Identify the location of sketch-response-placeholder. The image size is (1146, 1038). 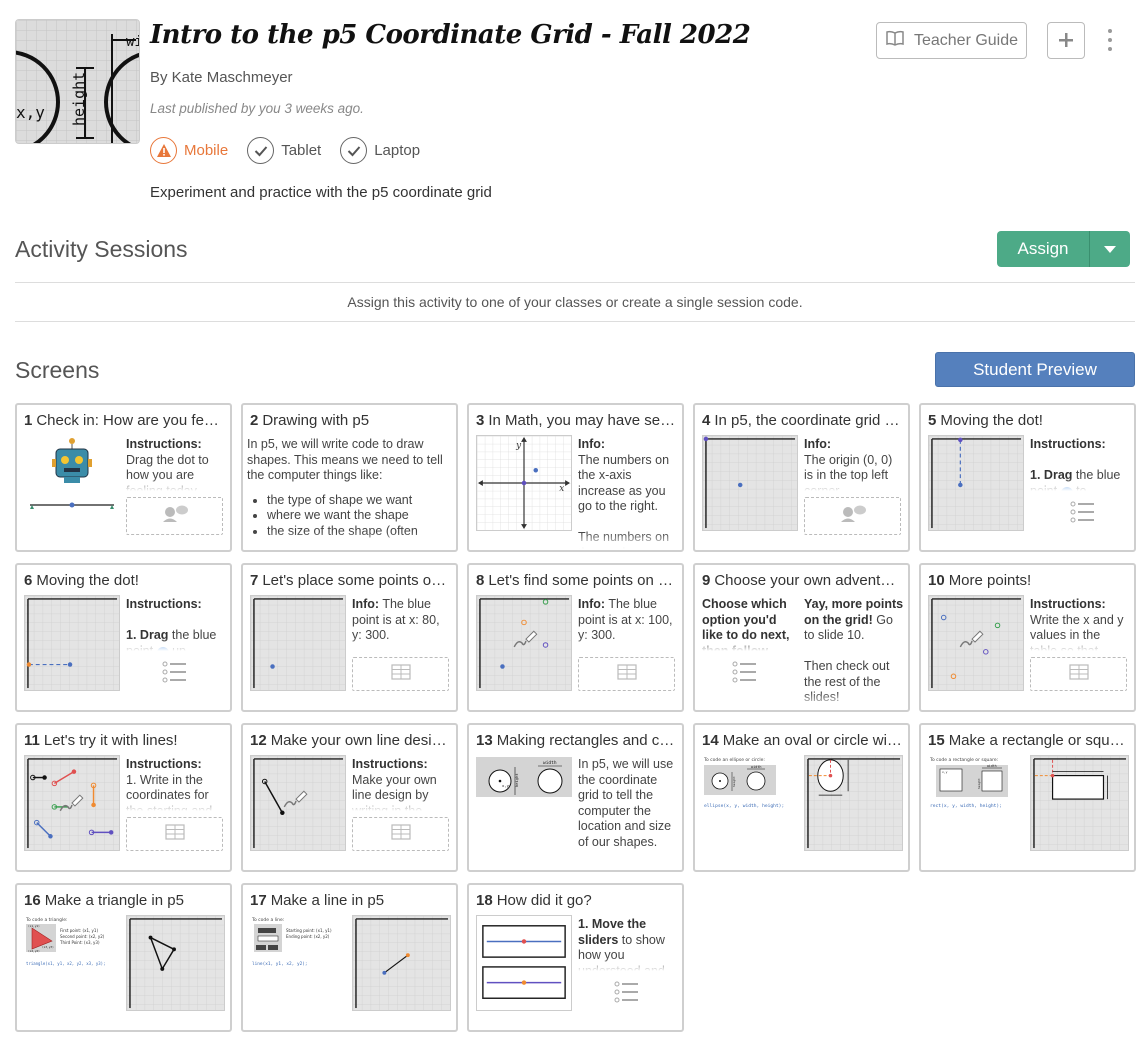
(852, 516).